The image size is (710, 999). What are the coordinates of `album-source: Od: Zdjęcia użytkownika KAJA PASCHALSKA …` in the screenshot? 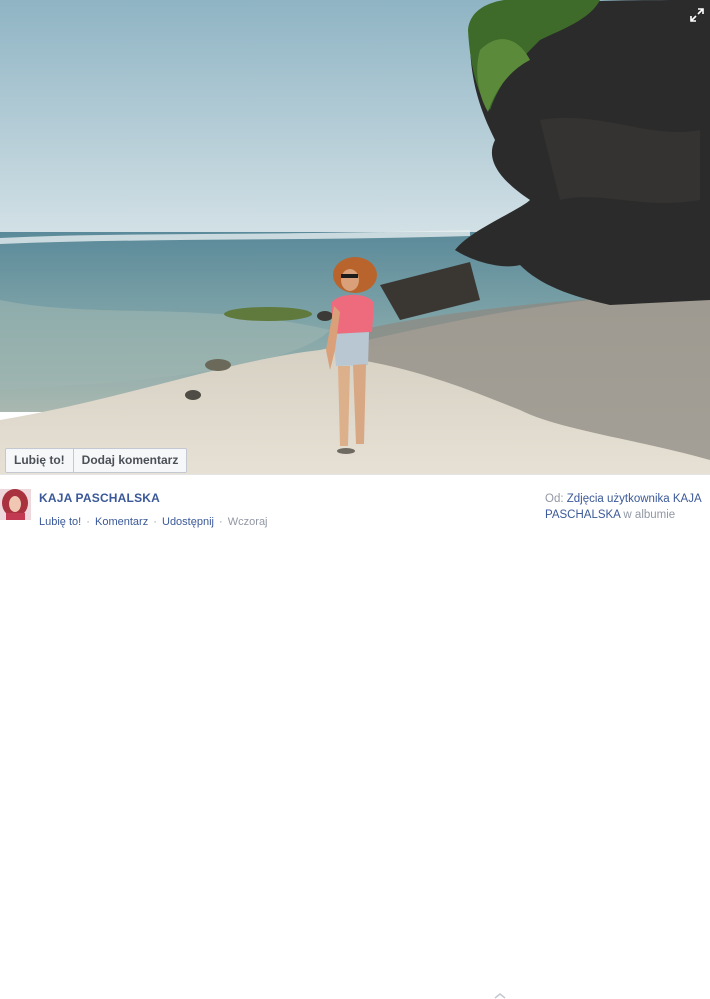 It's located at (627, 507).